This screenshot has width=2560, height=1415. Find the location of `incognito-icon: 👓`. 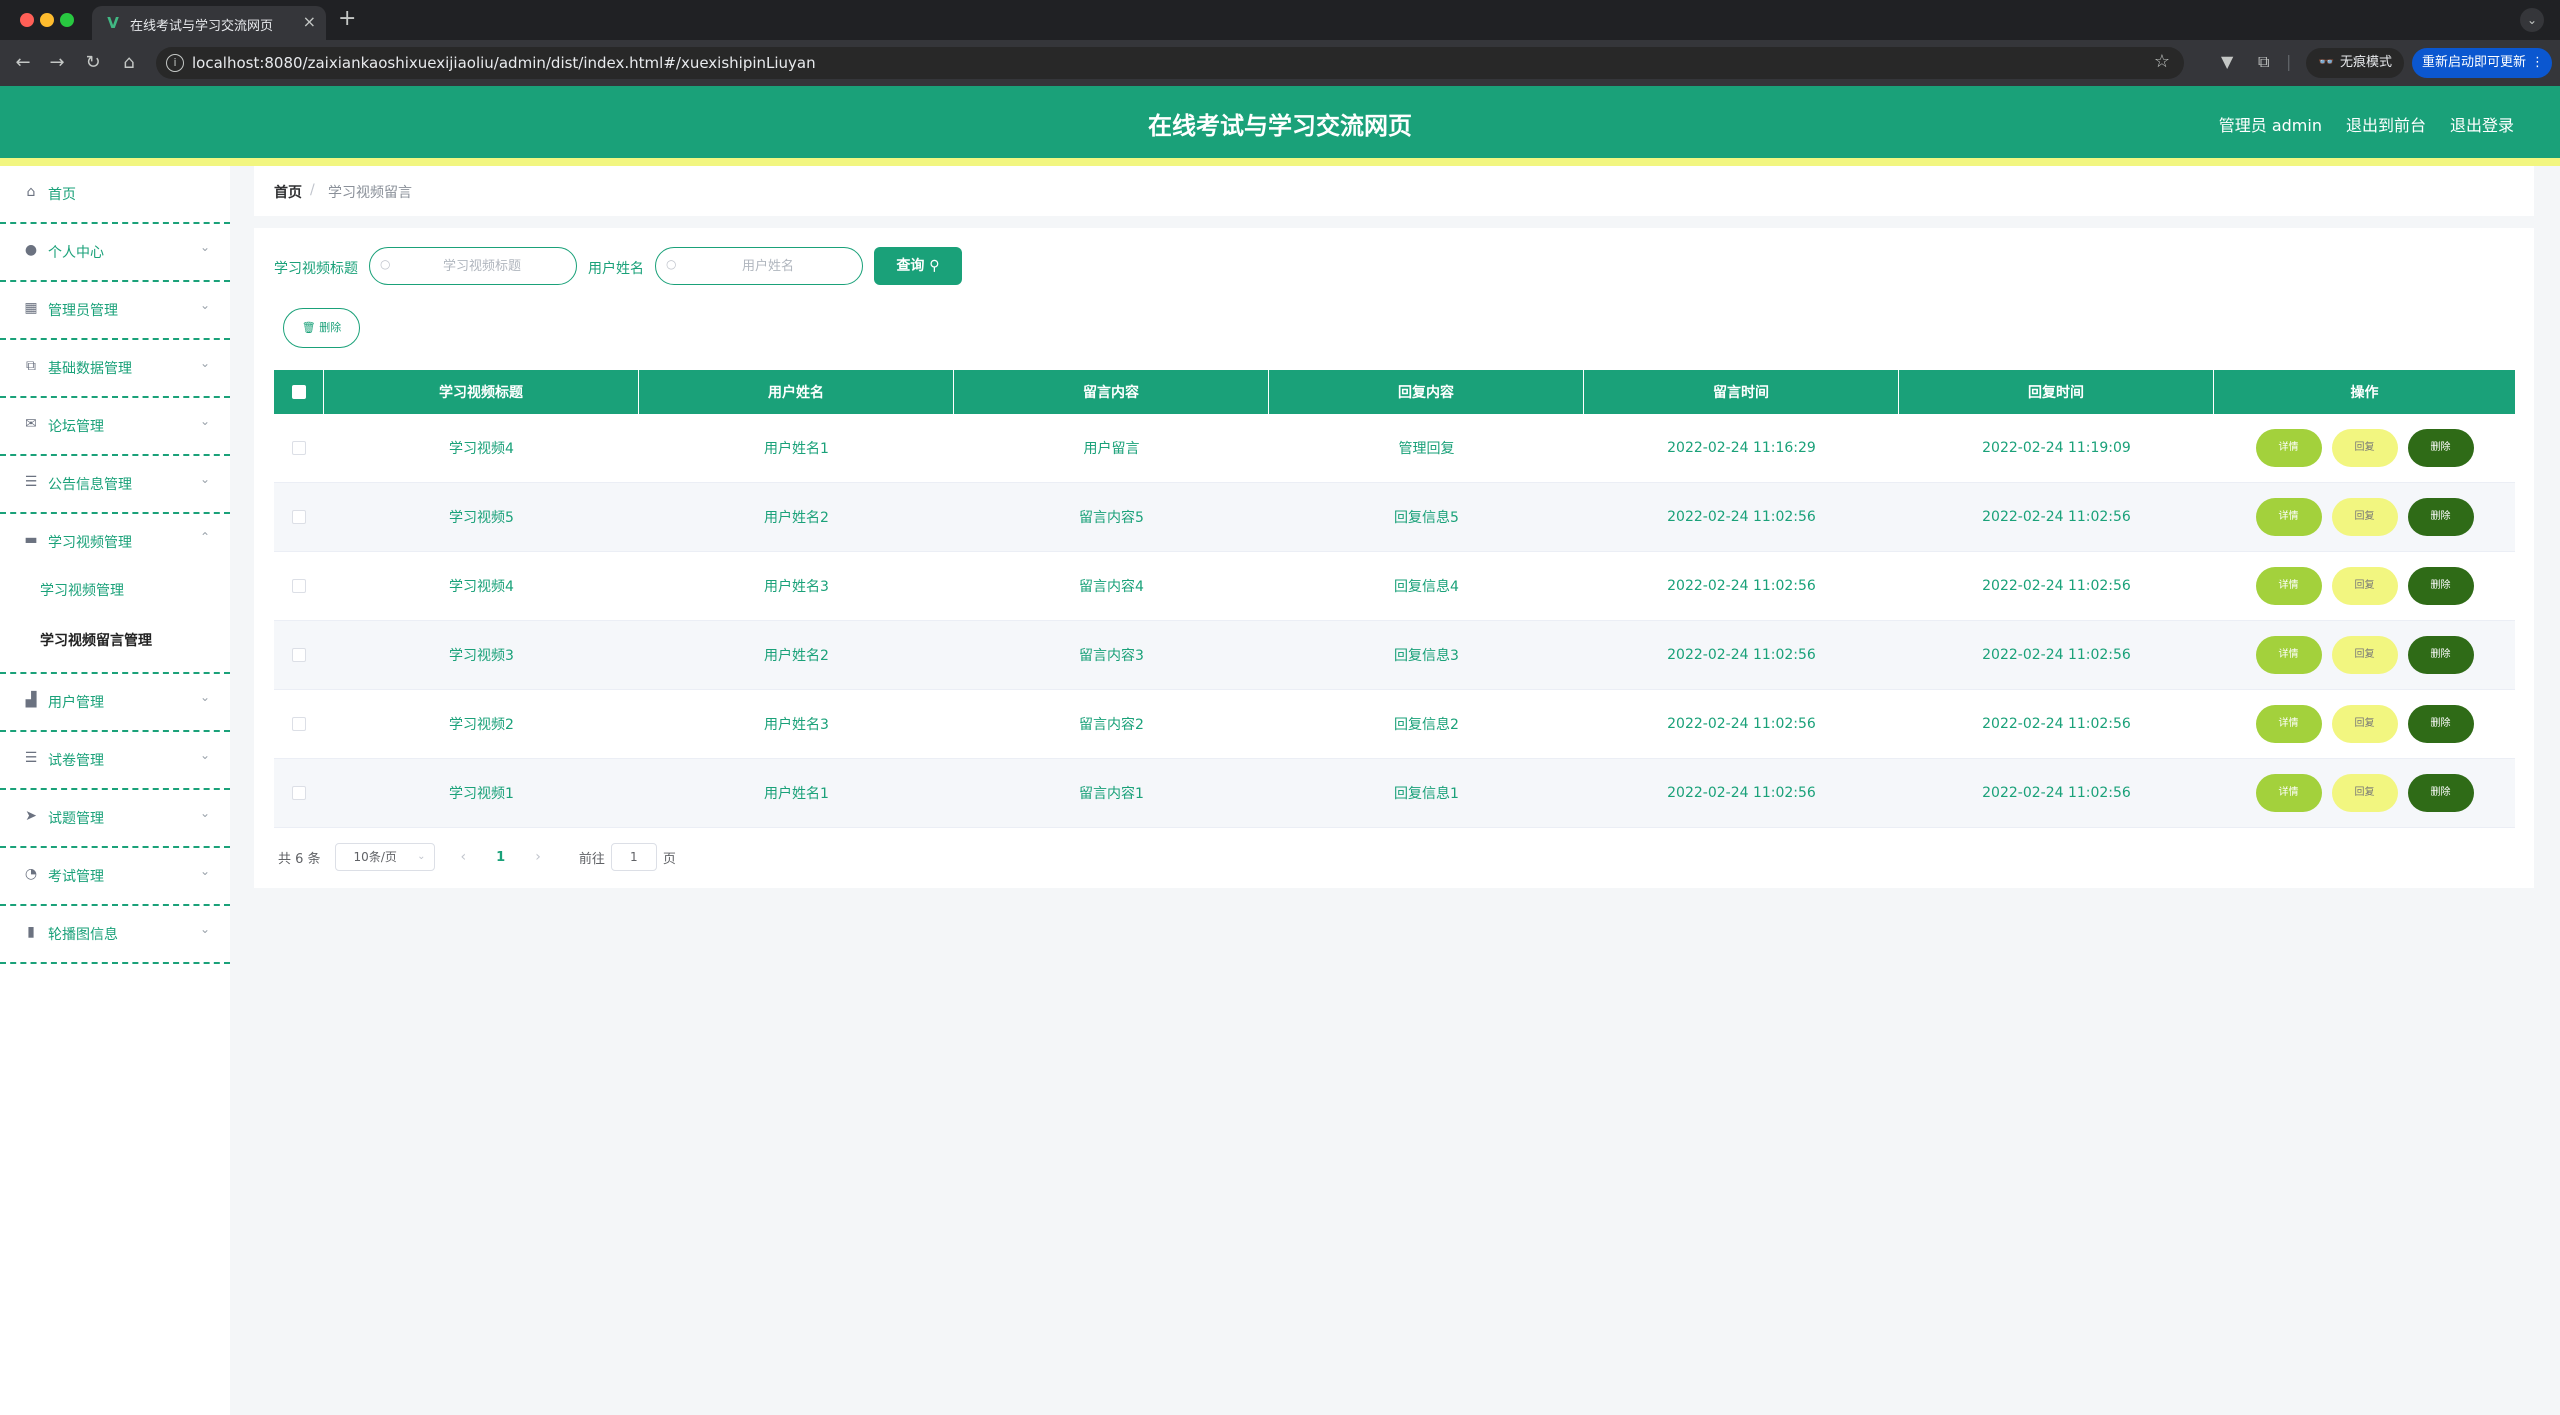

incognito-icon: 👓 is located at coordinates (2326, 62).